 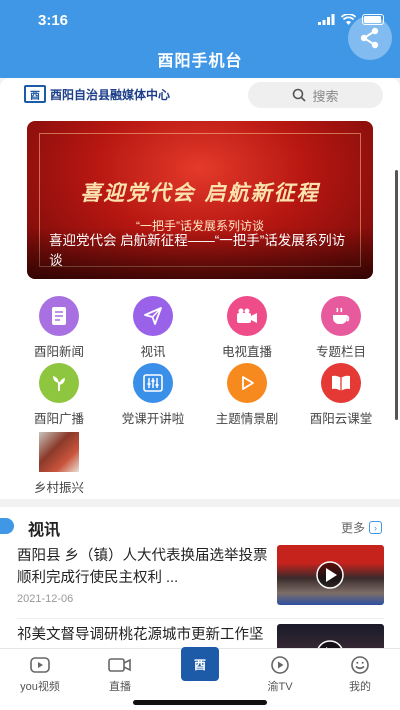 What do you see at coordinates (326, 19) in the screenshot?
I see `signal-icon` at bounding box center [326, 19].